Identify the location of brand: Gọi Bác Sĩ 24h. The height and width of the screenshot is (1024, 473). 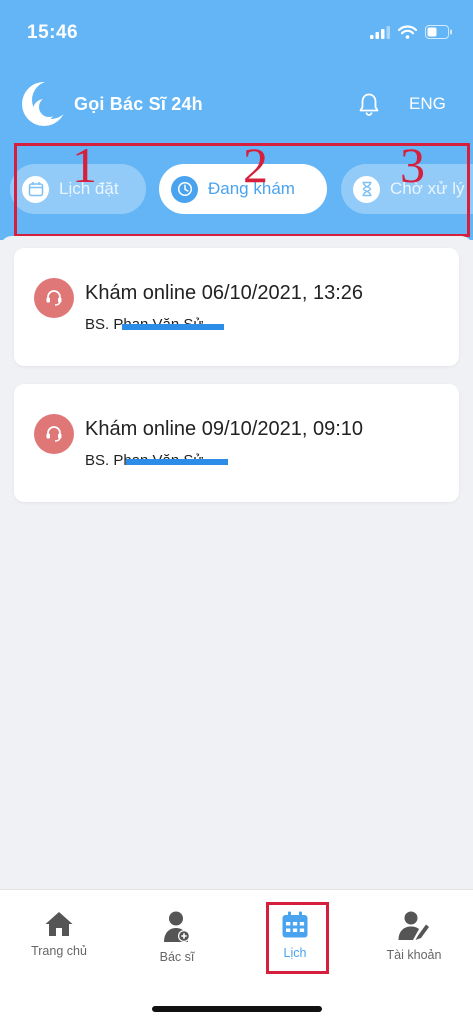
(111, 104).